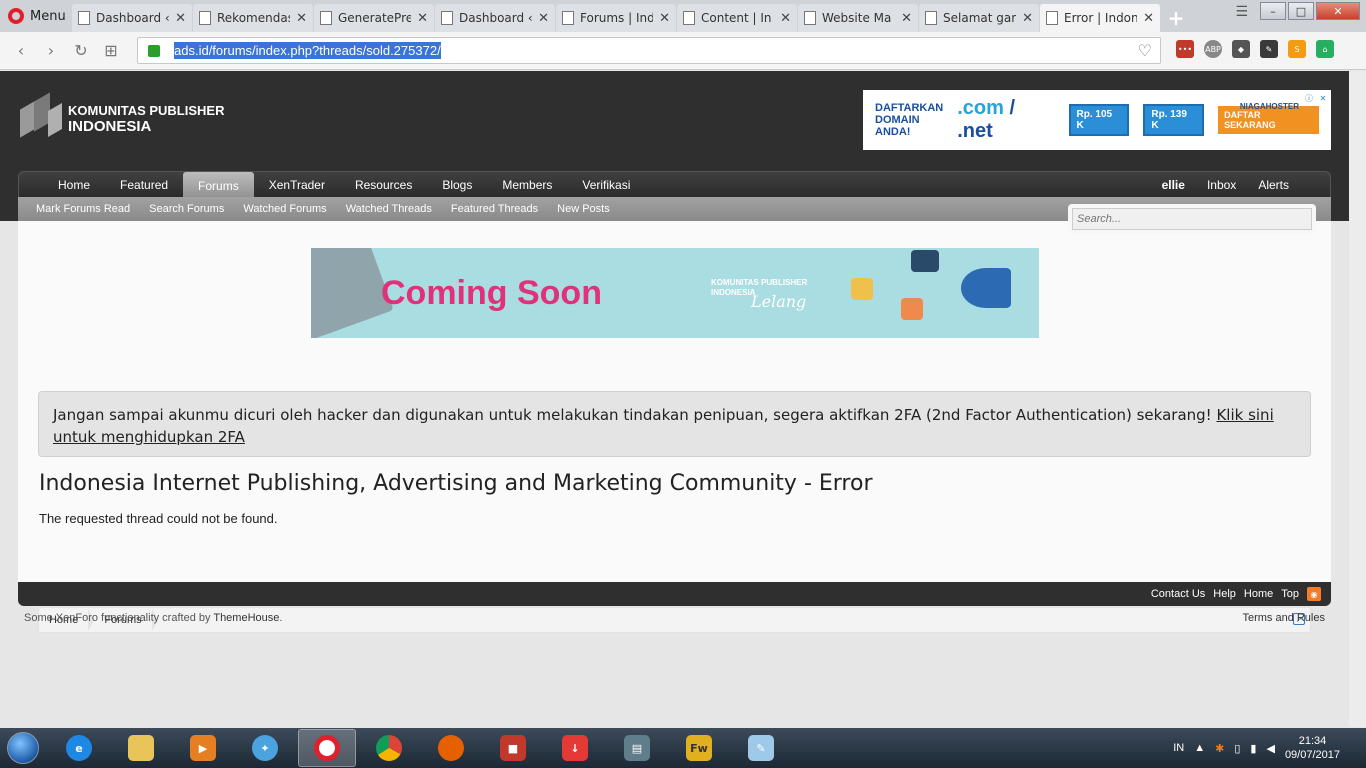  Describe the element at coordinates (203, 748) in the screenshot. I see `taskbar-media: ▶` at that location.